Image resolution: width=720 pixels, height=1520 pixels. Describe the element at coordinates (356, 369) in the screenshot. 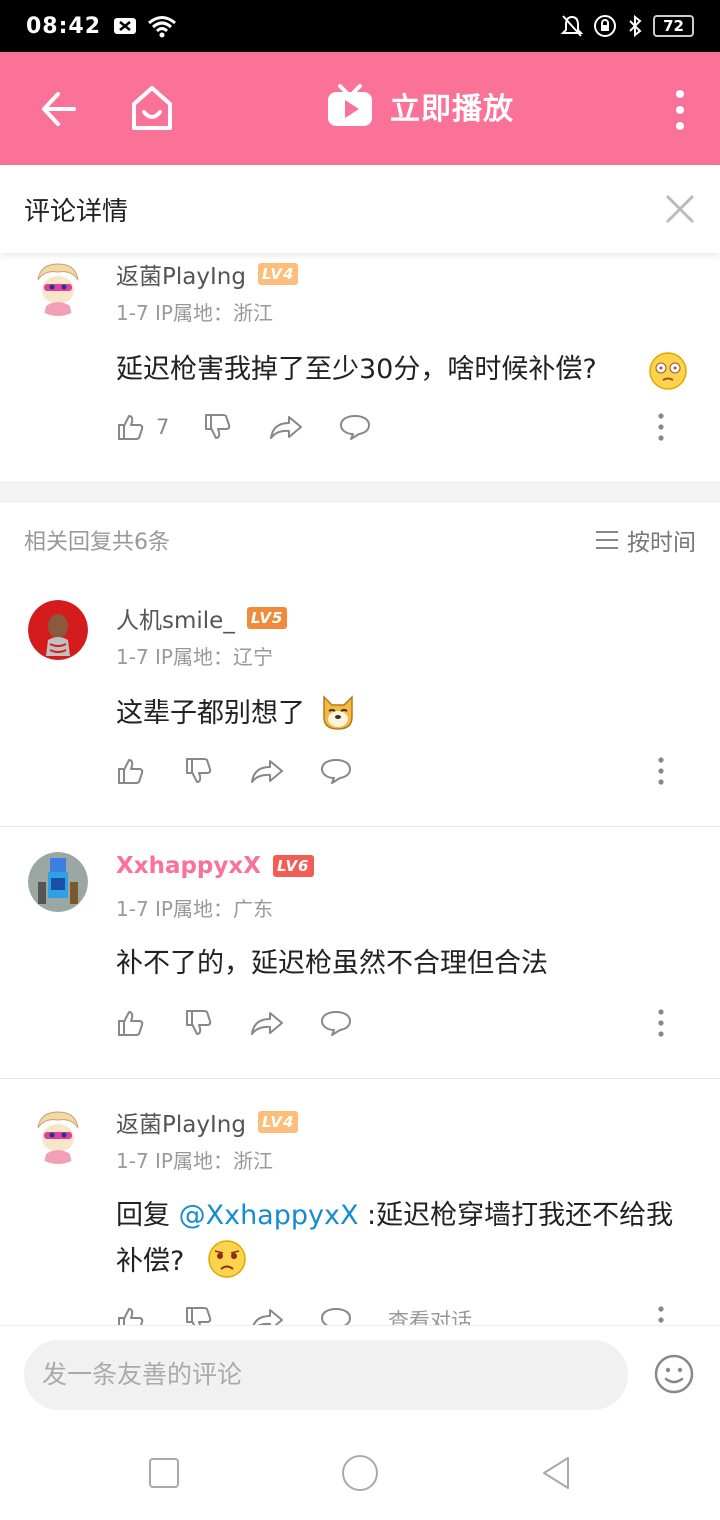

I see `comment-body: 延迟枪害我掉了至少30分，啥时候补偿?` at that location.